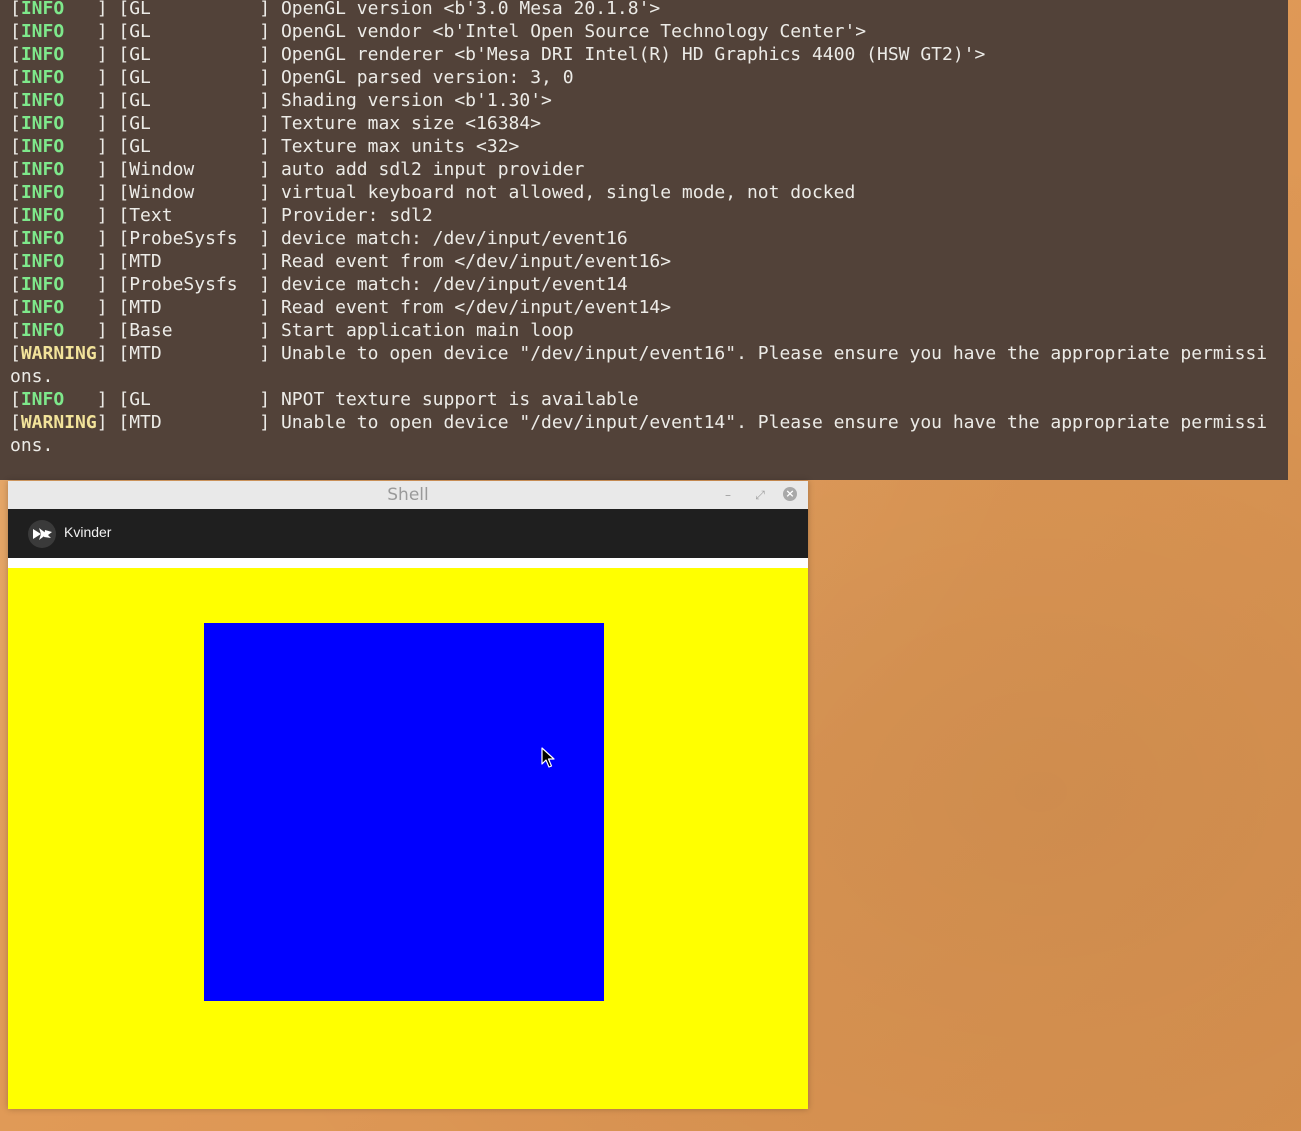  I want to click on blue-square-widget, so click(404, 812).